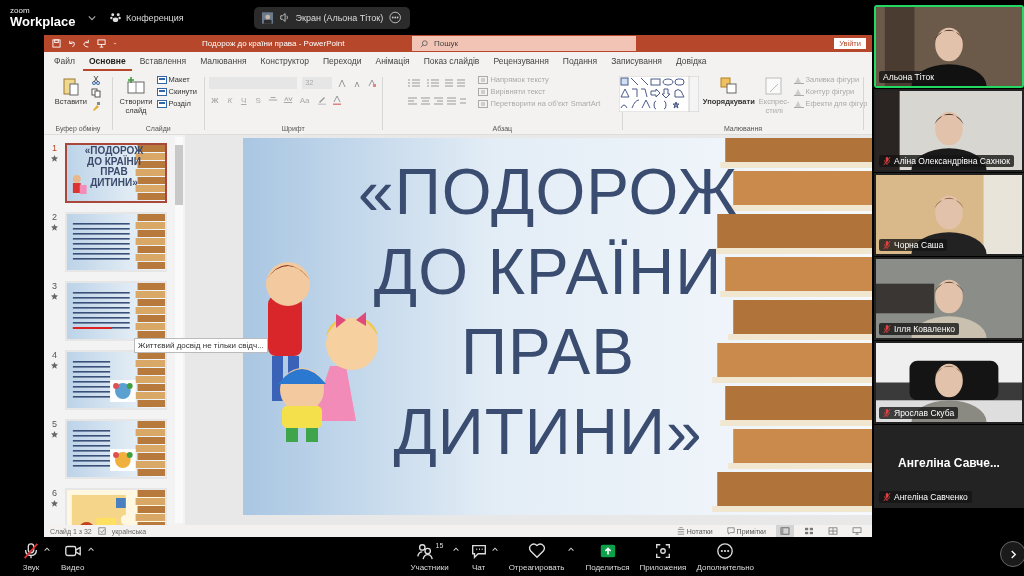 This screenshot has height=576, width=1024. I want to click on toolbar-button: Поделиться, so click(607, 556).